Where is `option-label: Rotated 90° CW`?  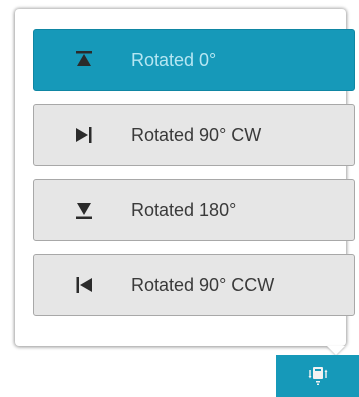
option-label: Rotated 90° CW is located at coordinates (196, 134).